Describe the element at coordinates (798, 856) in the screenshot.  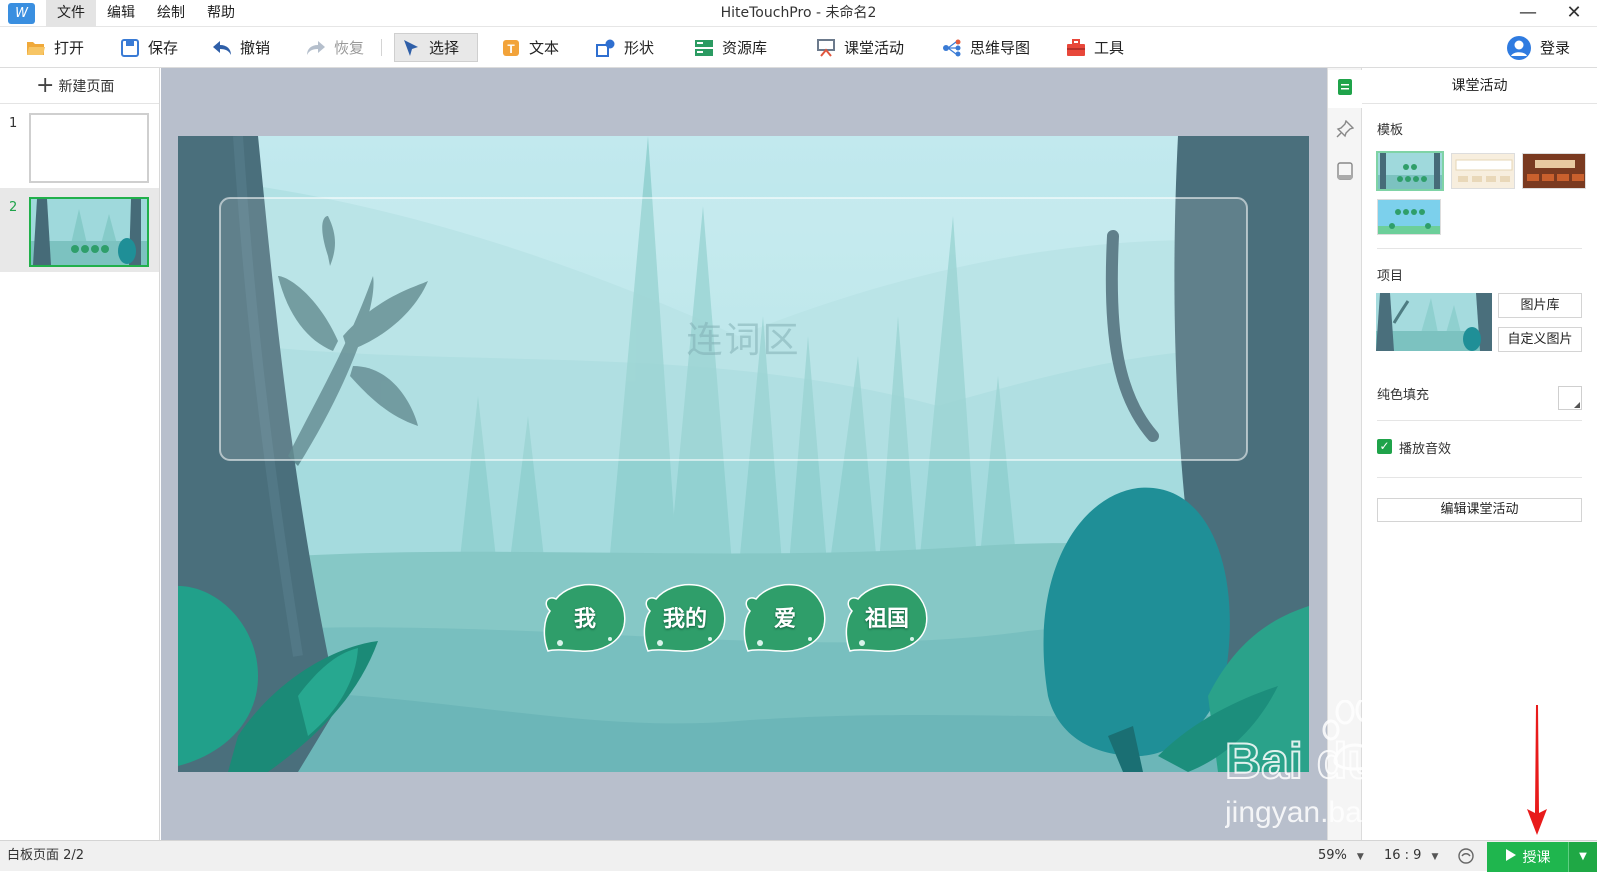
I see `status-bar: 白板页面 2/2 59% ▼ 16 : 9 ▼ 授课 ▼` at that location.